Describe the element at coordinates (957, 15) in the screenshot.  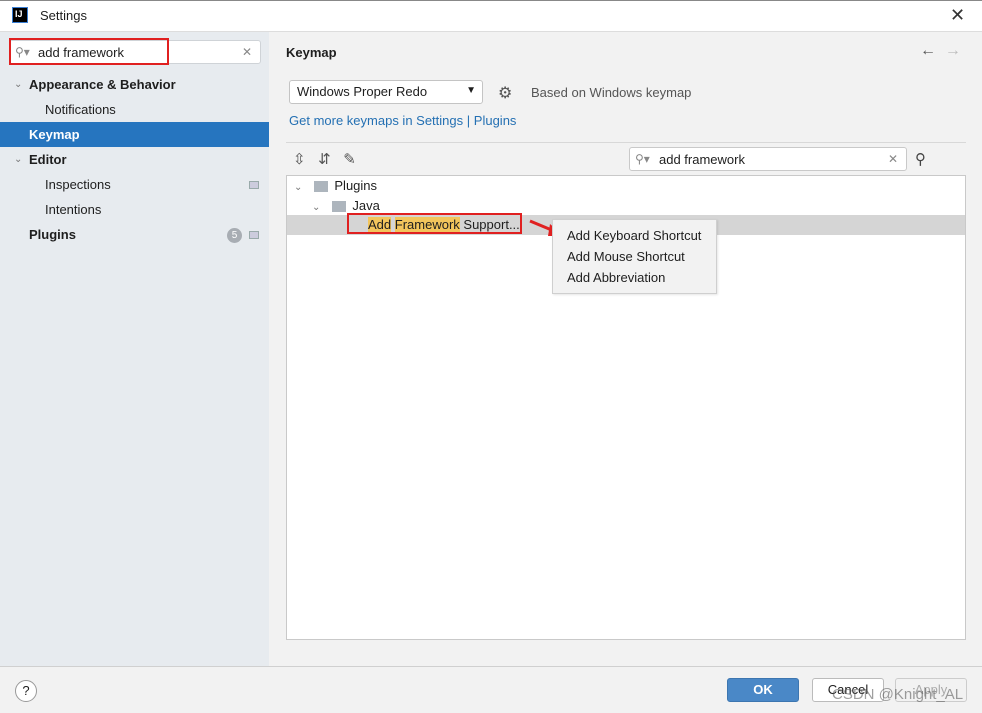
I see `close-icon: ✕` at that location.